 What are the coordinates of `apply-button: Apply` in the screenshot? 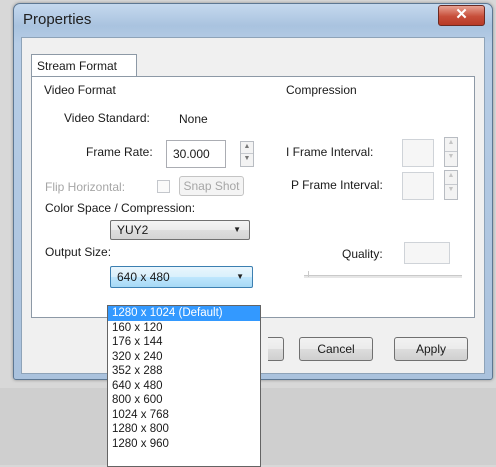 It's located at (431, 349).